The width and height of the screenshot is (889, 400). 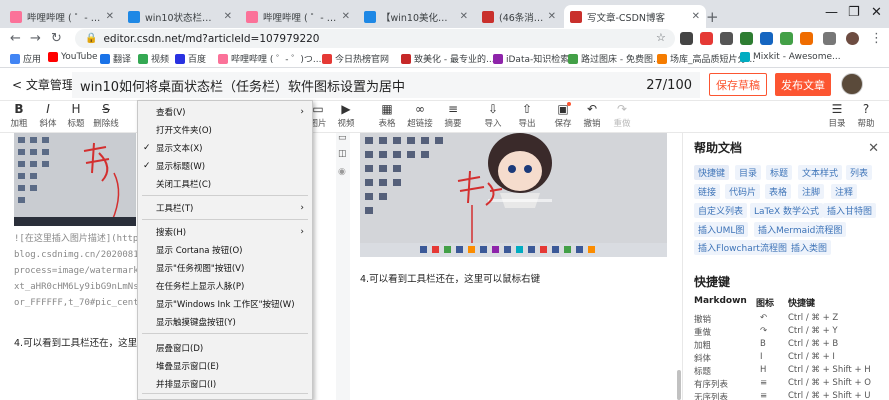 I want to click on browser-tab: win10状态栏居中 - 搜索结果 - 哔 ✕, so click(x=180, y=16).